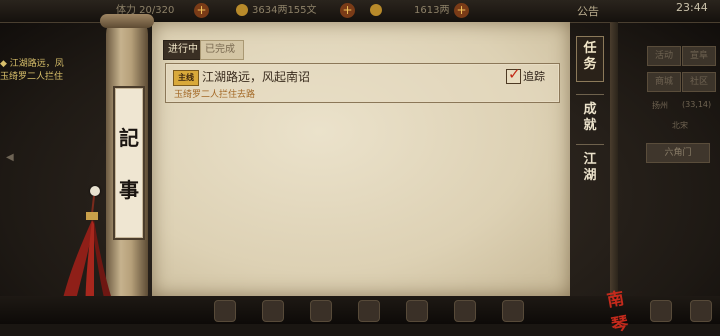 The width and height of the screenshot is (720, 336). I want to click on quest-objective: 玉绮罗二人拦住去路, so click(215, 95).